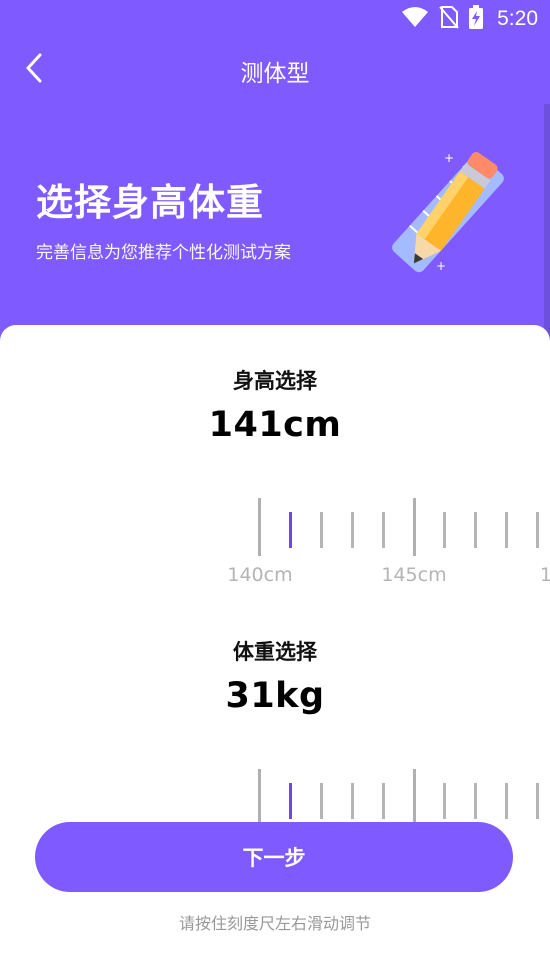  Describe the element at coordinates (275, 19) in the screenshot. I see `status-bar: 5:20` at that location.